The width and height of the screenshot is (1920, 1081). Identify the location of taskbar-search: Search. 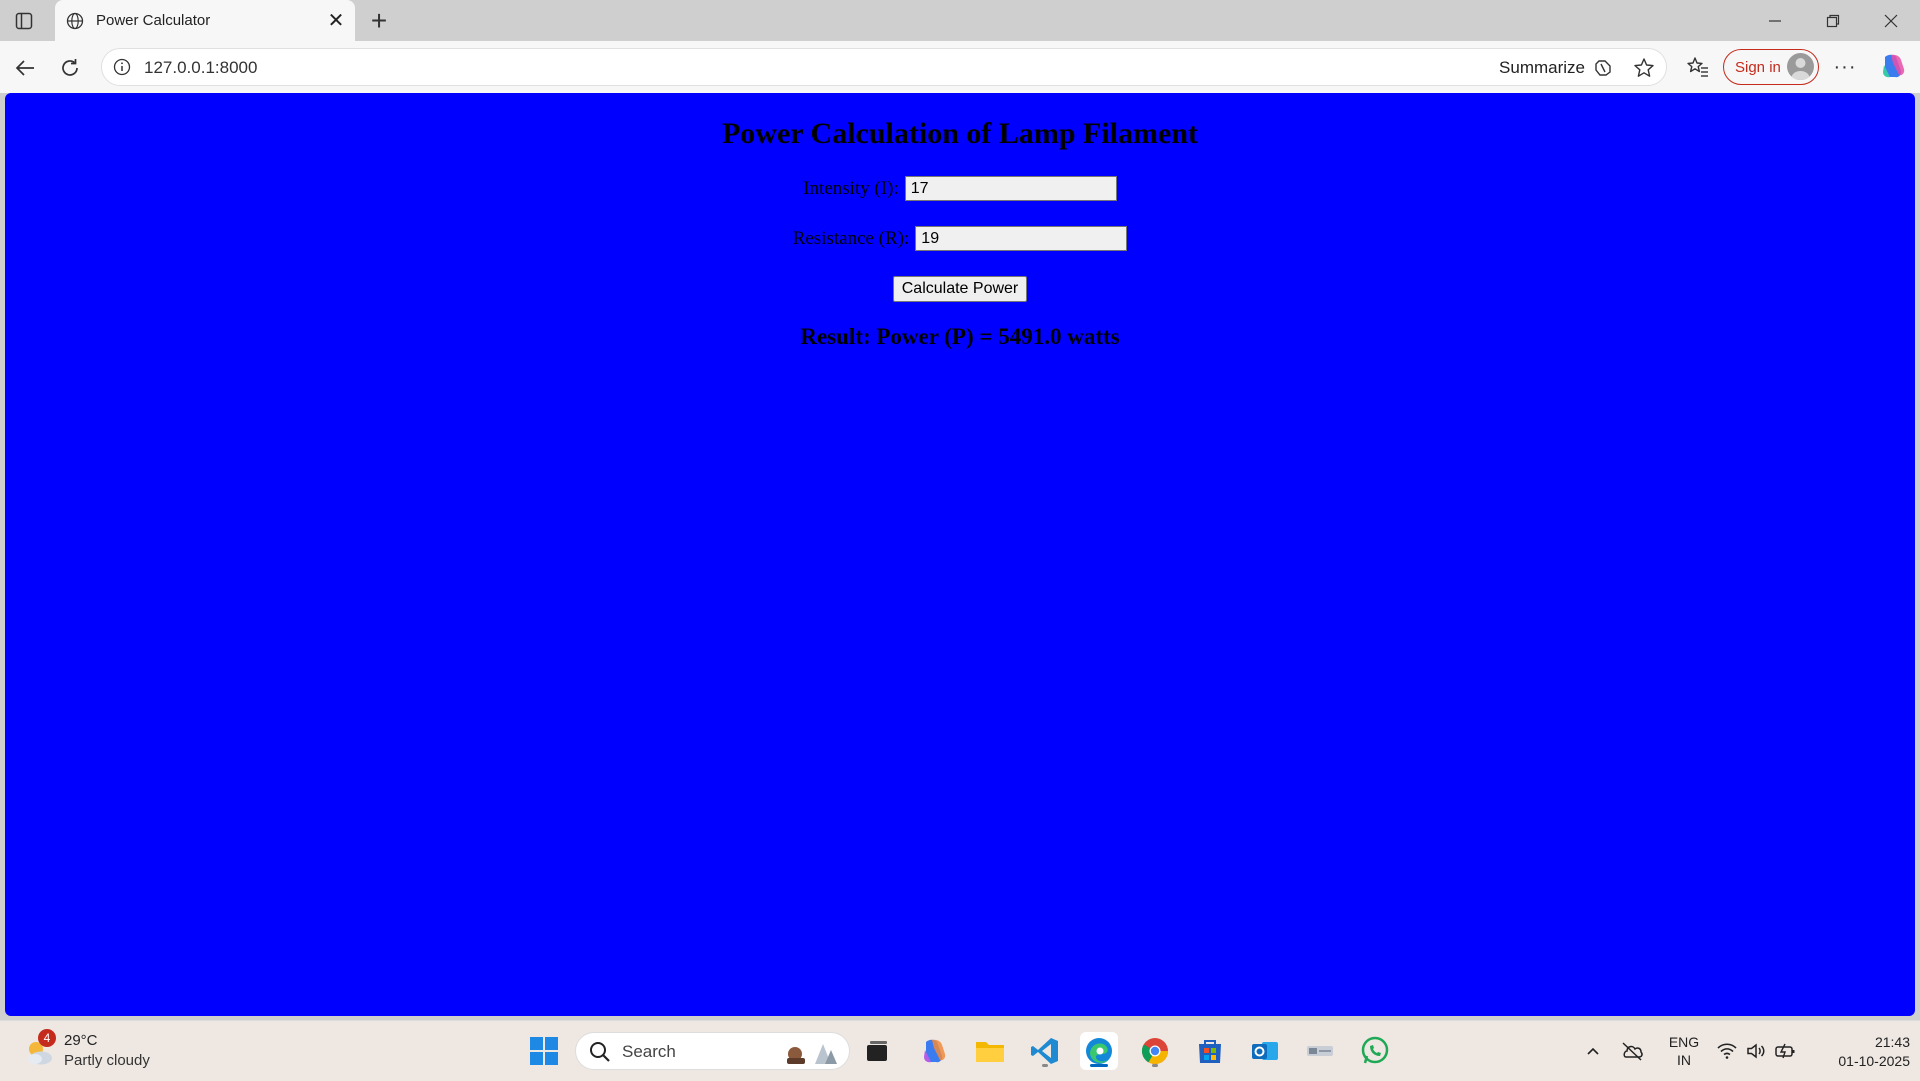
(712, 1051).